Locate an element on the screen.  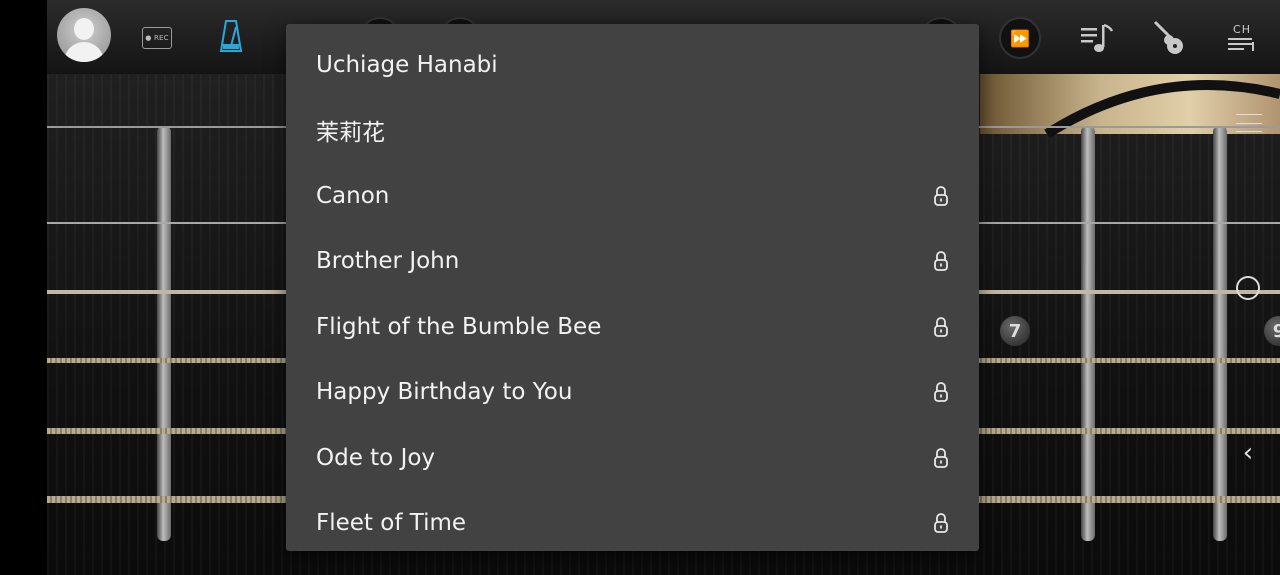
fret-marker: 9 is located at coordinates (1272, 331).